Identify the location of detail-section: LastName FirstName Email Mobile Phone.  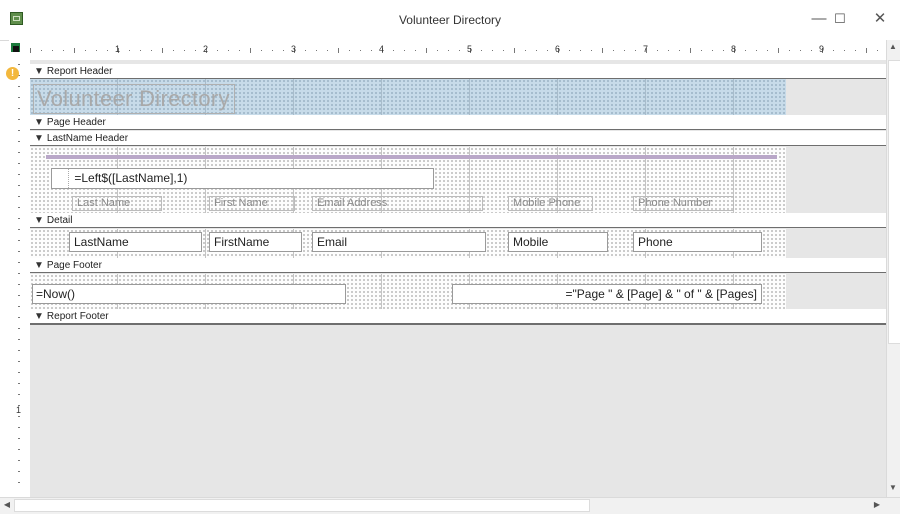
(408, 244).